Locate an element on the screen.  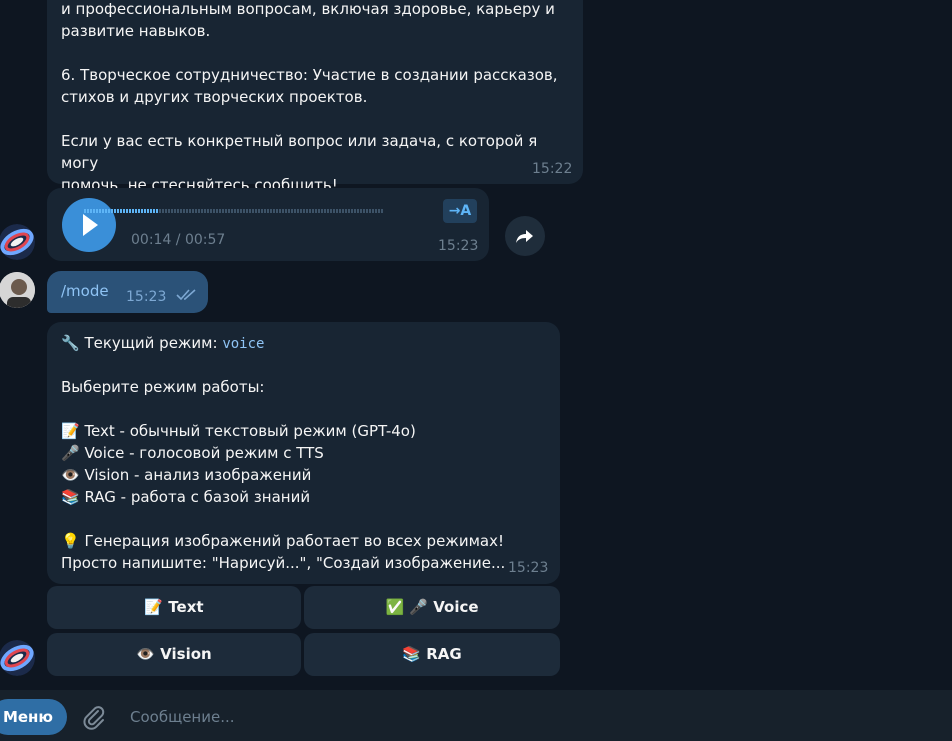
mode-button-rag: 📚 RAG is located at coordinates (432, 654).